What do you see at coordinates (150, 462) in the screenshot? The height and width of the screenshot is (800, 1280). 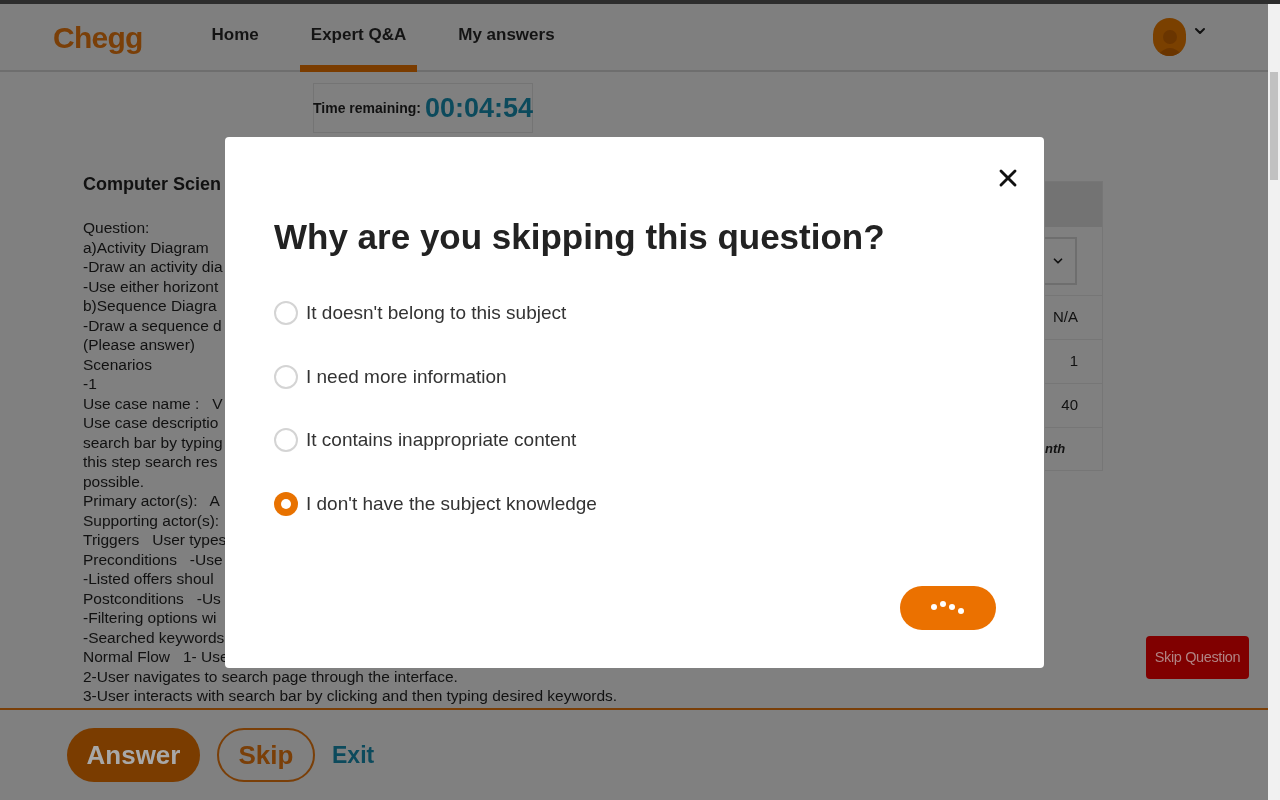 I see `question-text-line: this step search res` at bounding box center [150, 462].